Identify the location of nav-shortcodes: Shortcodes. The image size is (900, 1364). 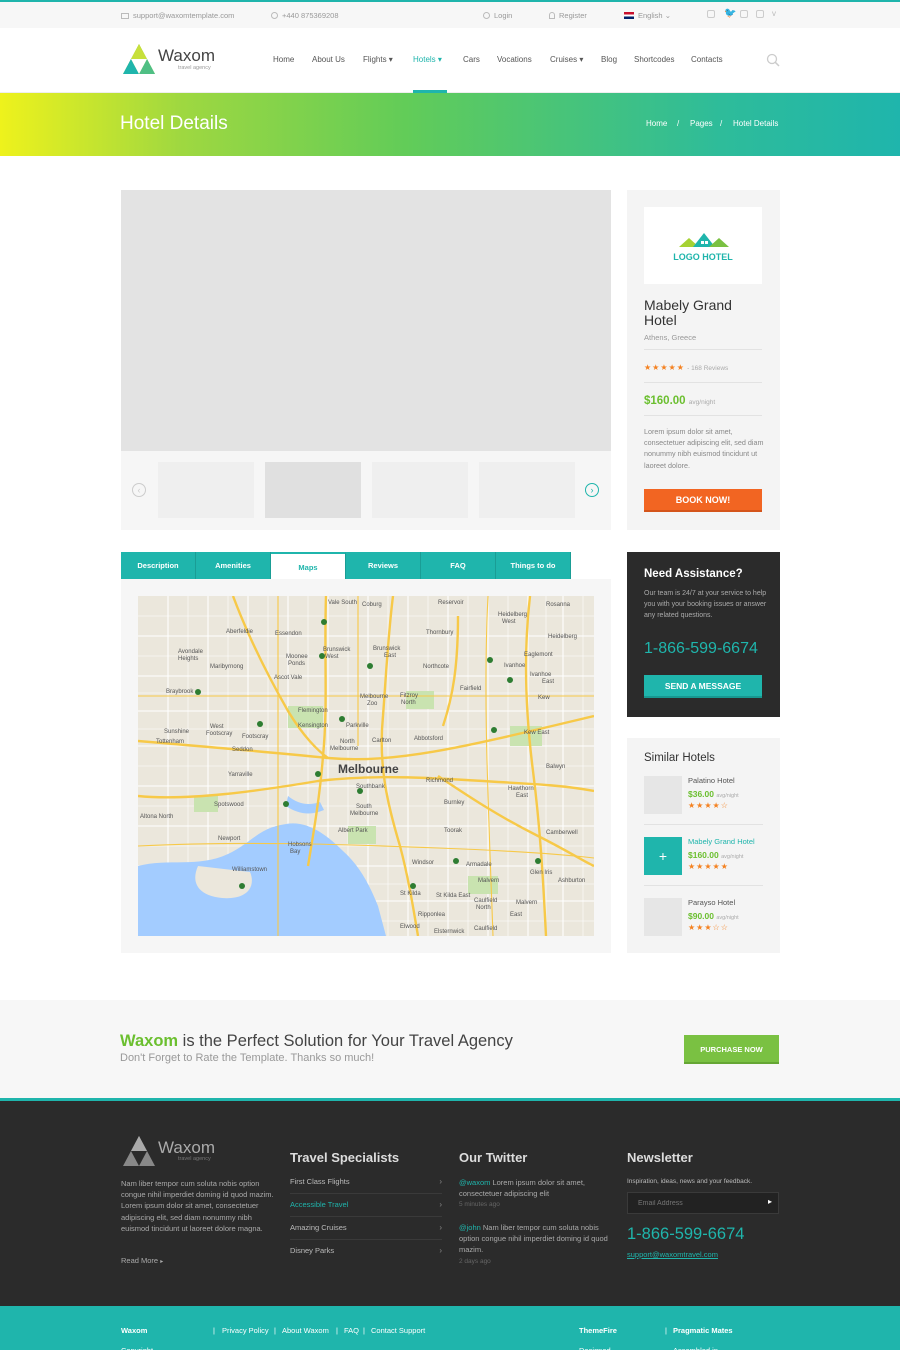
(654, 59).